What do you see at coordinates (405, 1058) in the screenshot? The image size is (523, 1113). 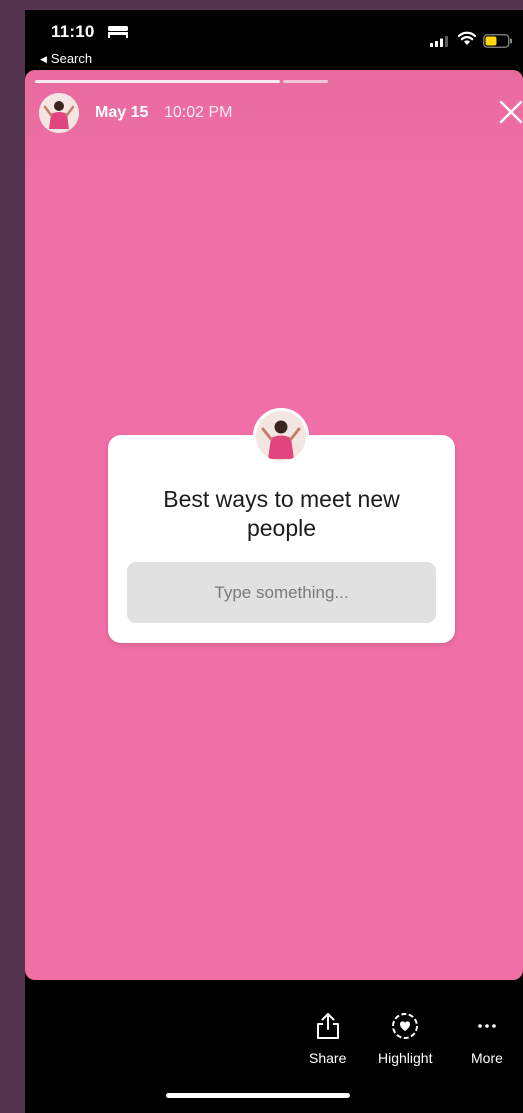 I see `highlight-label: Highlight` at bounding box center [405, 1058].